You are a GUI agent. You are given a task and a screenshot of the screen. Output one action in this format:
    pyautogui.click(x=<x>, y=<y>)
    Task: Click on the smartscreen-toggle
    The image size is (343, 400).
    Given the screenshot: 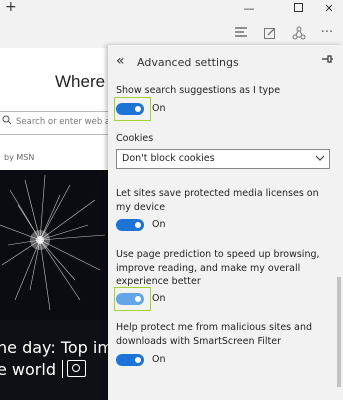 What is the action you would take?
    pyautogui.click(x=130, y=360)
    